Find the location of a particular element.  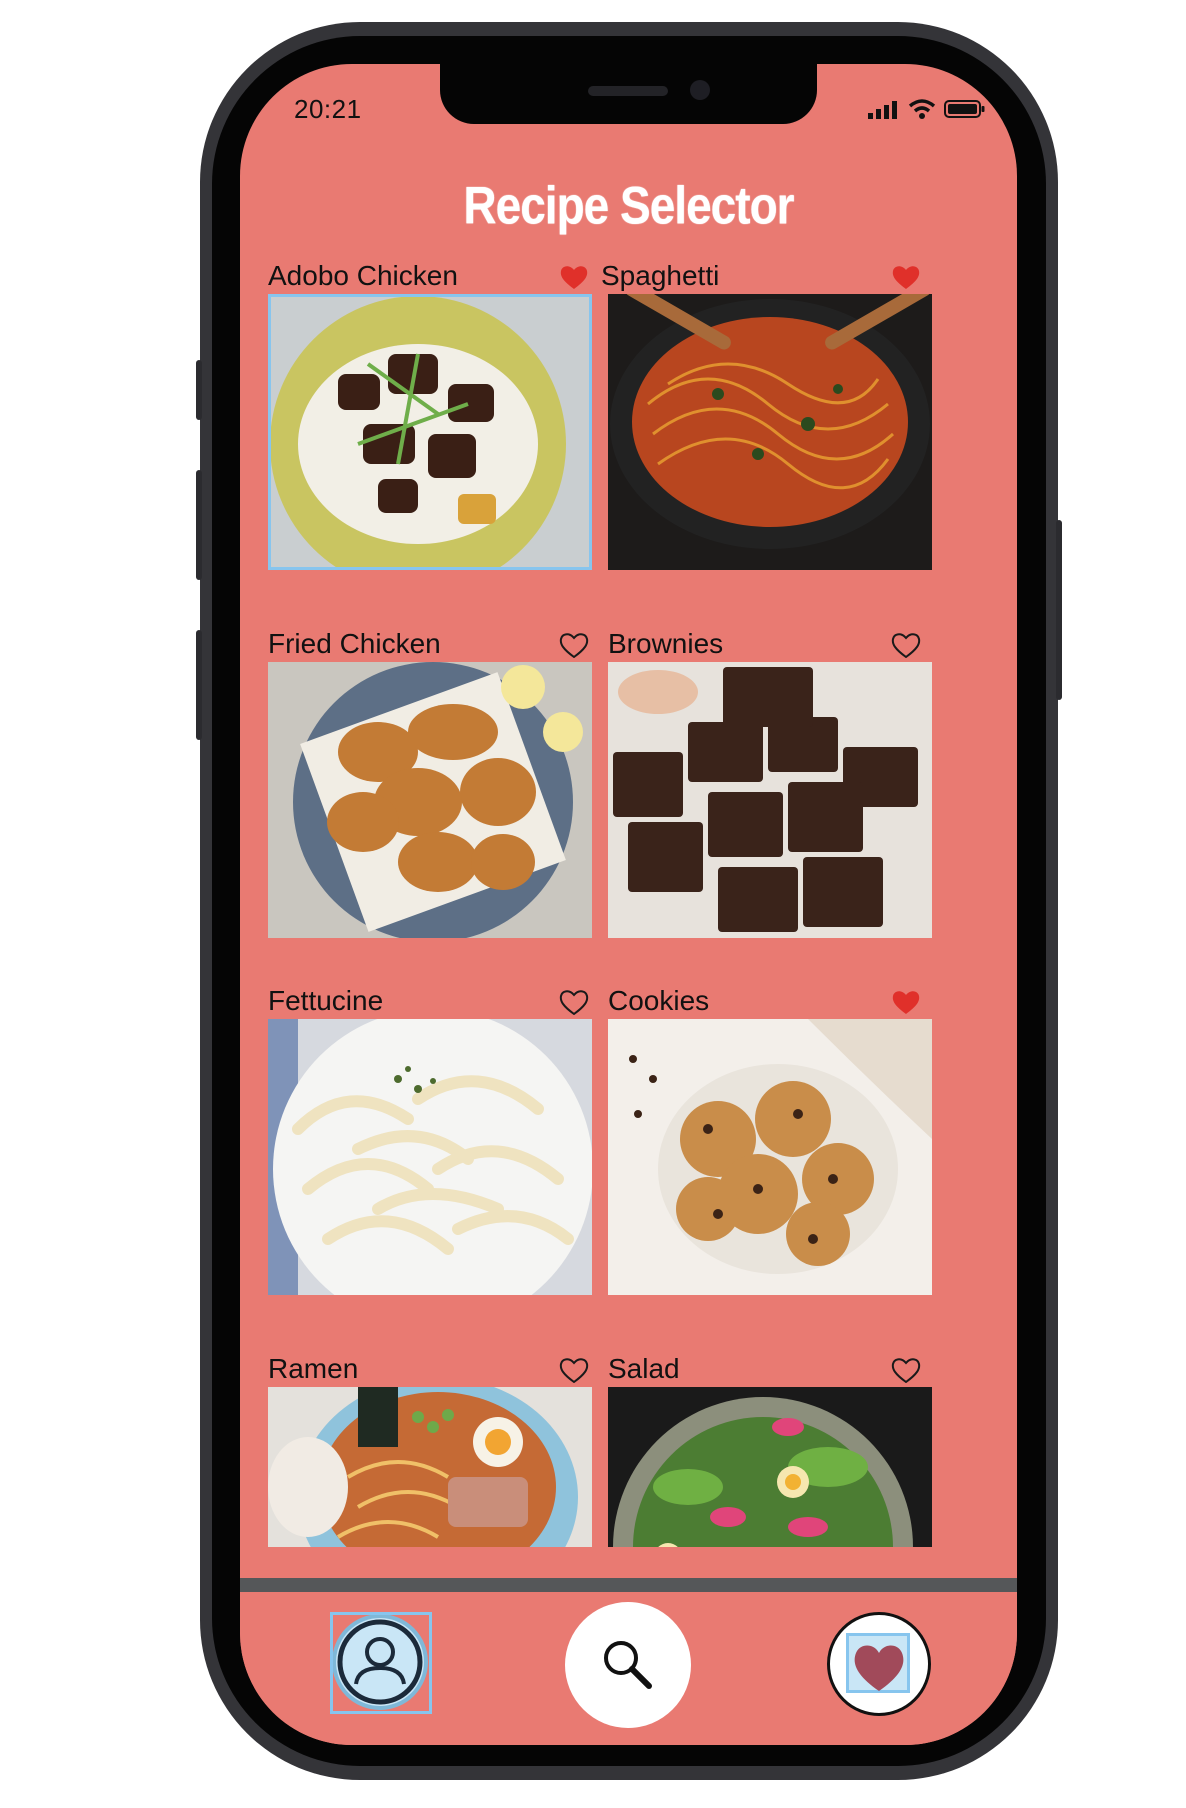

notch is located at coordinates (628, 94).